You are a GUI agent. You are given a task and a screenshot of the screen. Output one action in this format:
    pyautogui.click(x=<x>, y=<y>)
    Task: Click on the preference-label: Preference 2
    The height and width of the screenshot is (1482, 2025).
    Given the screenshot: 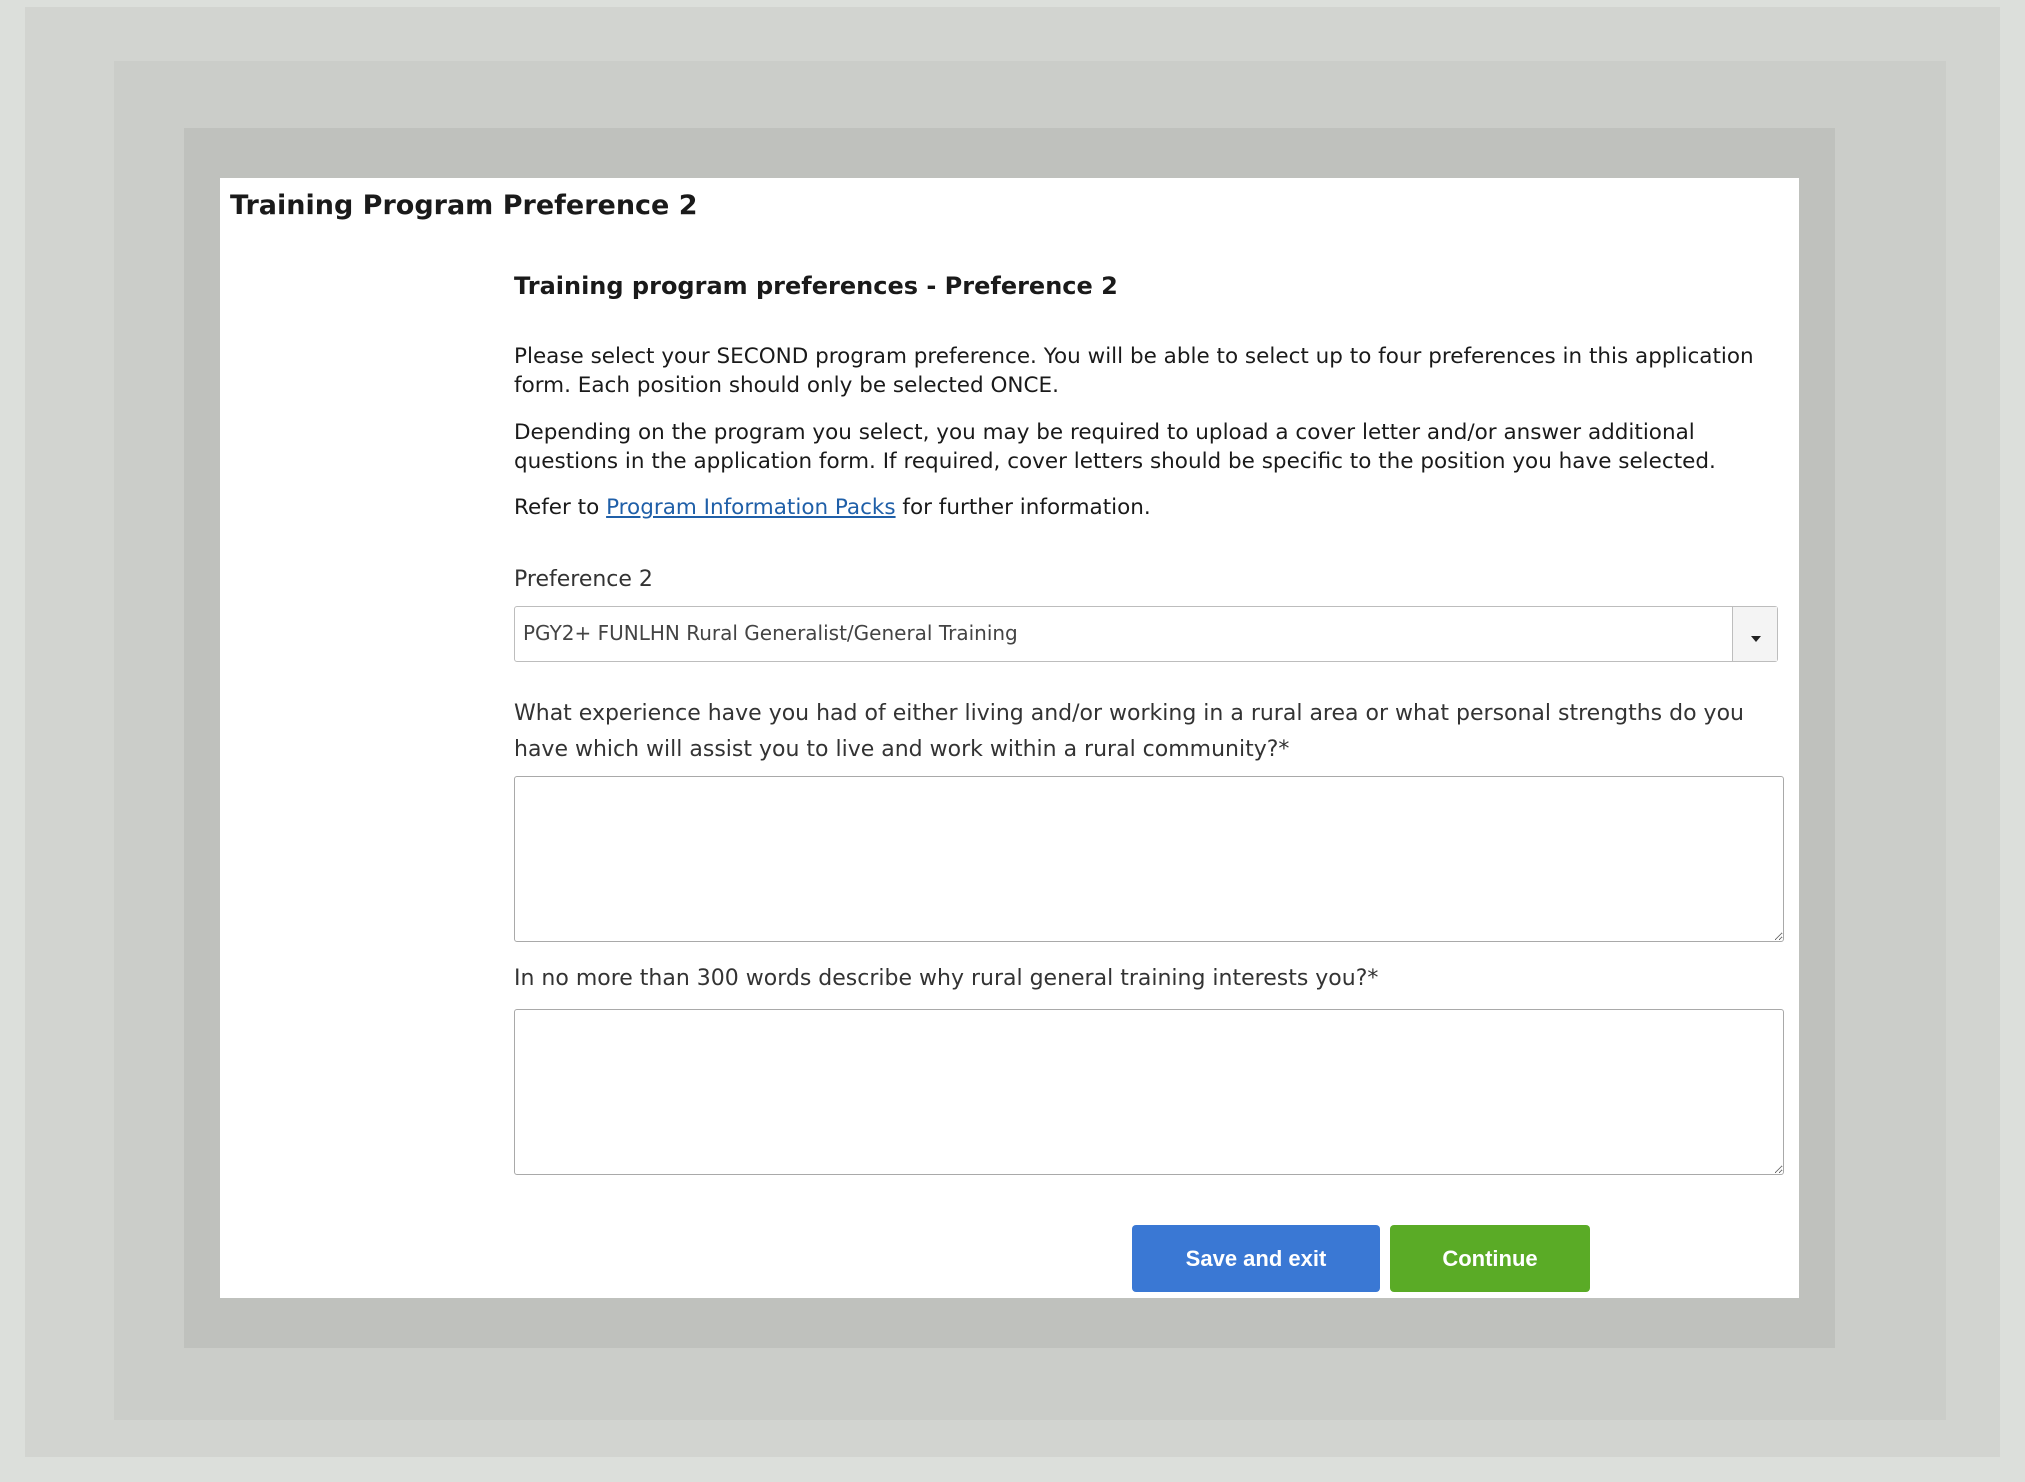 What is the action you would take?
    pyautogui.click(x=583, y=579)
    